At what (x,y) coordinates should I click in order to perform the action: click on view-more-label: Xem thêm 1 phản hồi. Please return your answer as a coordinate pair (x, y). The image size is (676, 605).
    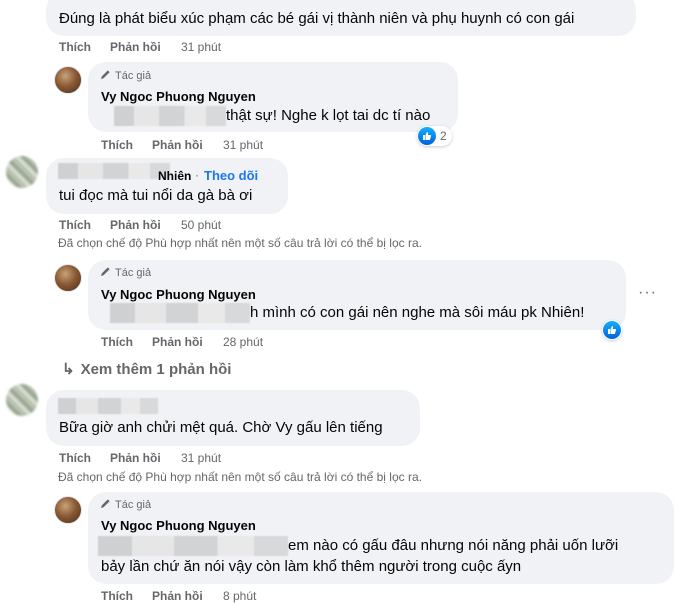
    Looking at the image, I should click on (156, 369).